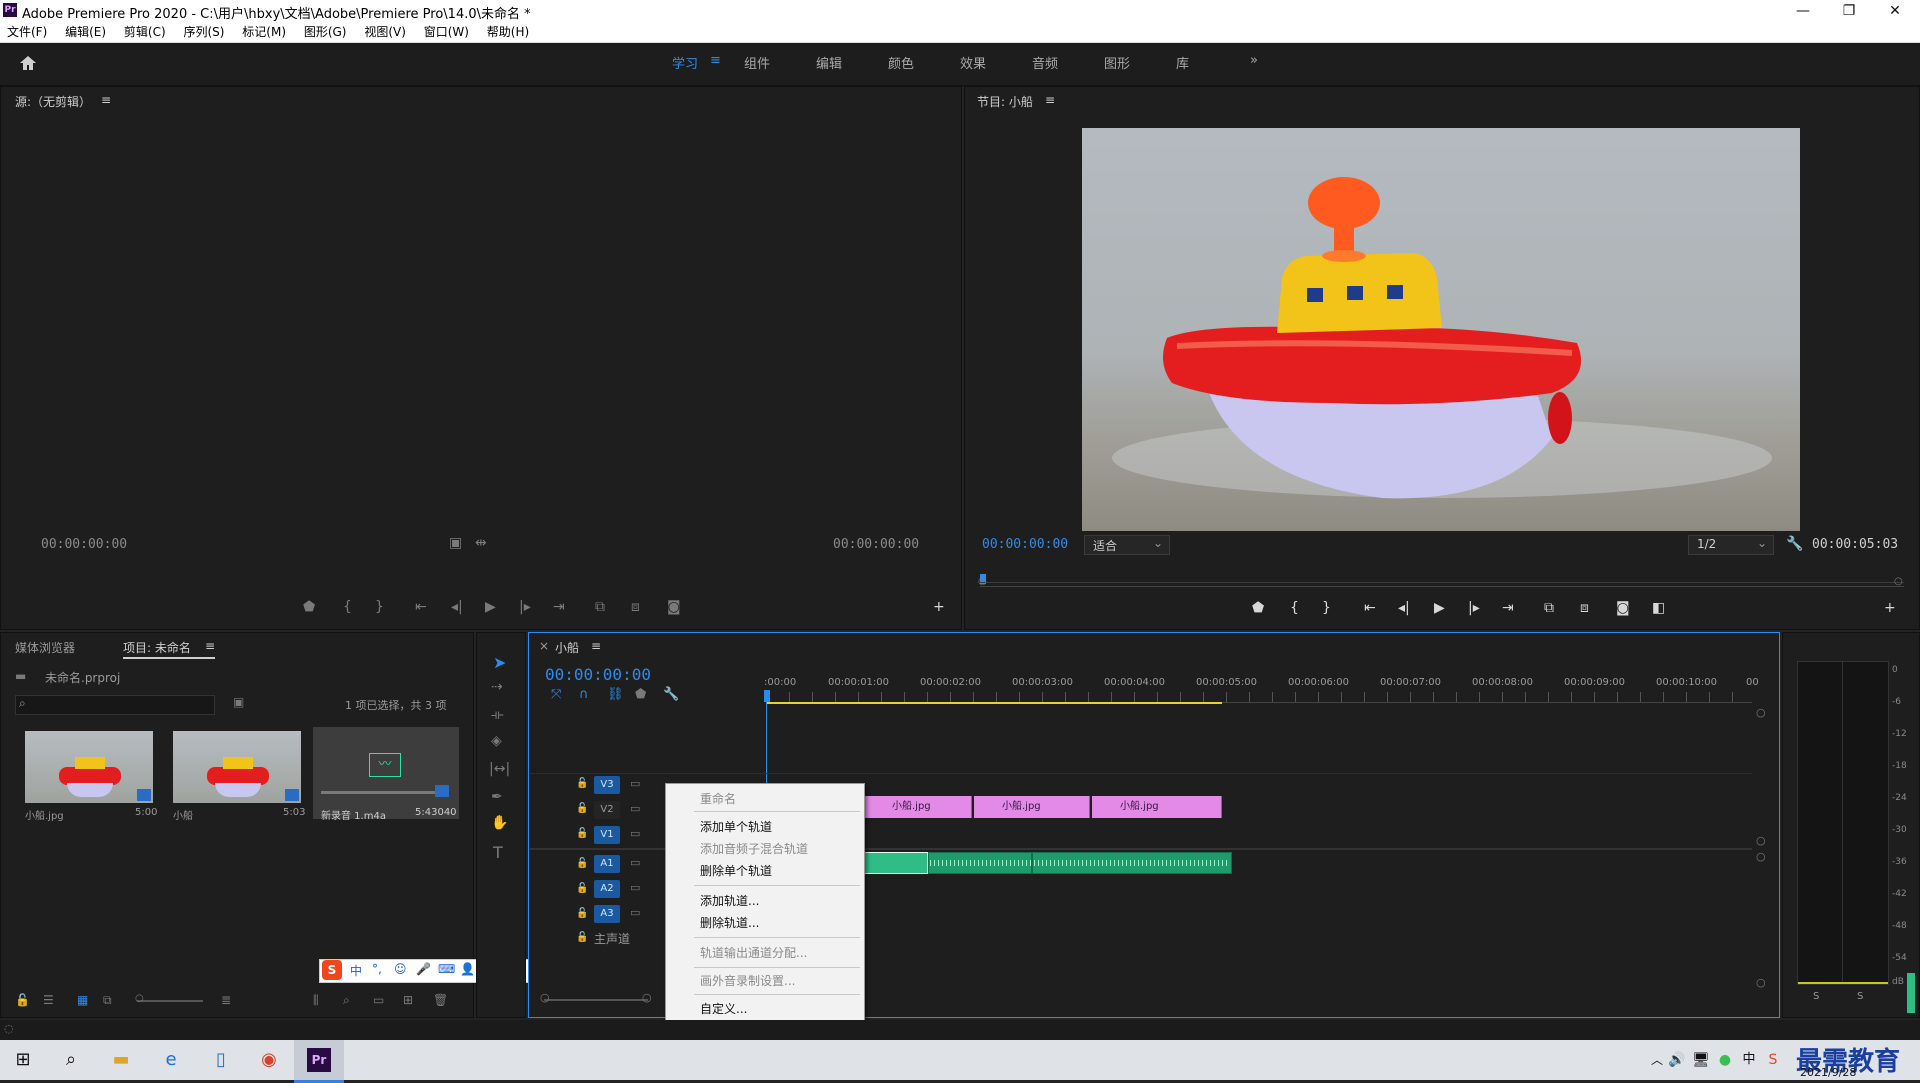  I want to click on solo-left-button: S, so click(1816, 996).